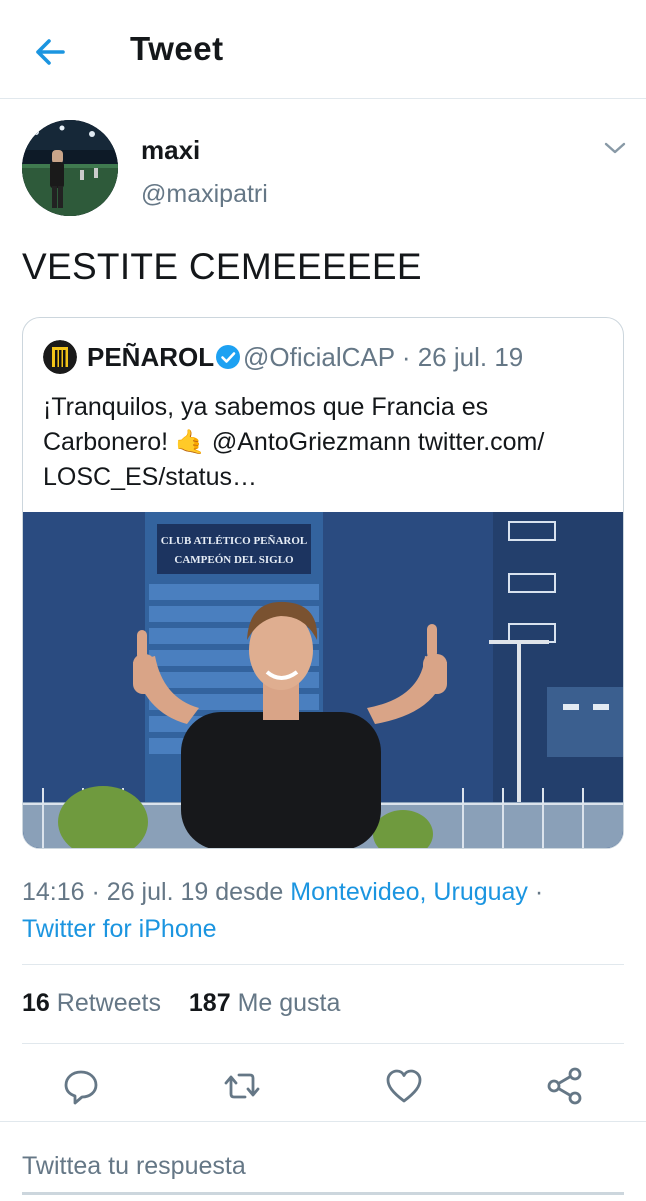  What do you see at coordinates (289, 1003) in the screenshot?
I see `likes-label: Me gusta` at bounding box center [289, 1003].